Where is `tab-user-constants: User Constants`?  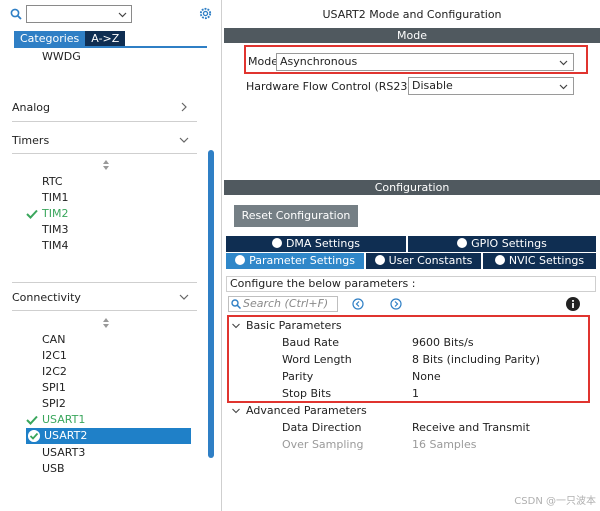 tab-user-constants: User Constants is located at coordinates (423, 261).